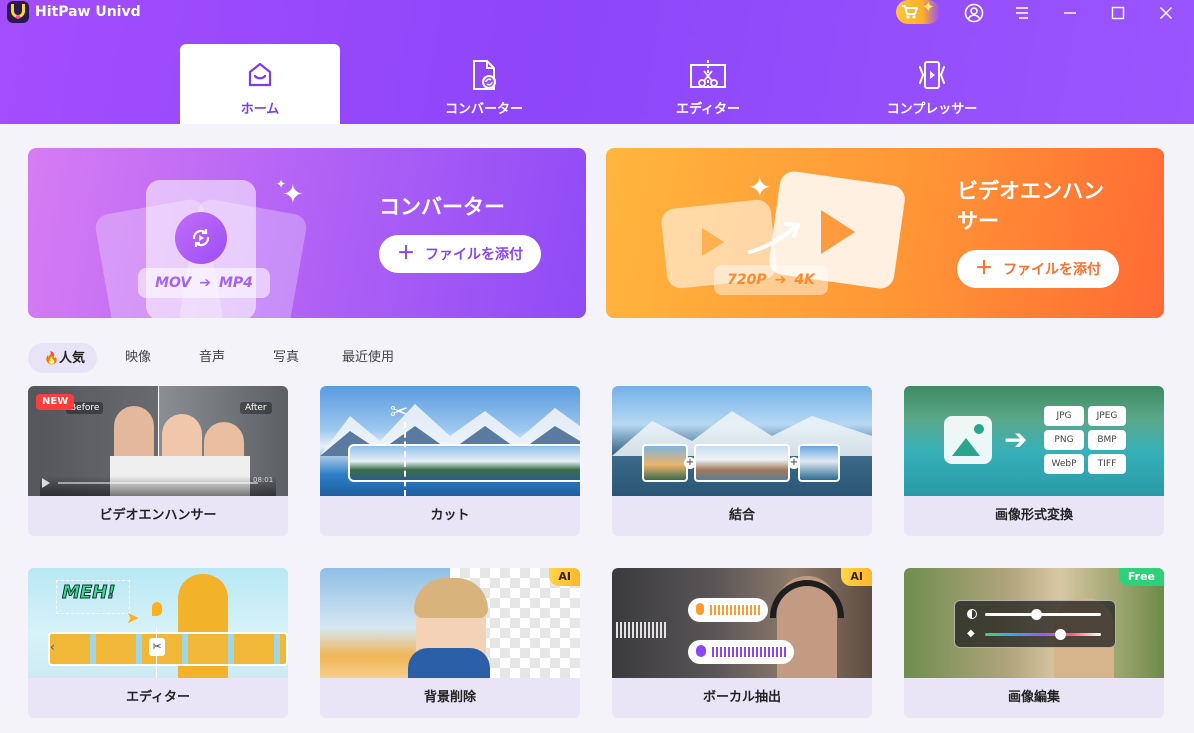 This screenshot has height=733, width=1194. What do you see at coordinates (1064, 440) in the screenshot?
I see `format-chip-png: PNG` at bounding box center [1064, 440].